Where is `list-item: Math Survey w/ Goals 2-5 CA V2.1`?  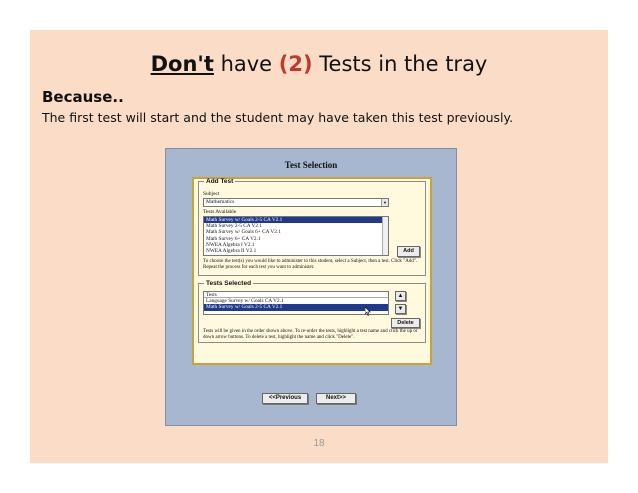
list-item: Math Survey w/ Goals 2-5 CA V2.1 is located at coordinates (296, 307).